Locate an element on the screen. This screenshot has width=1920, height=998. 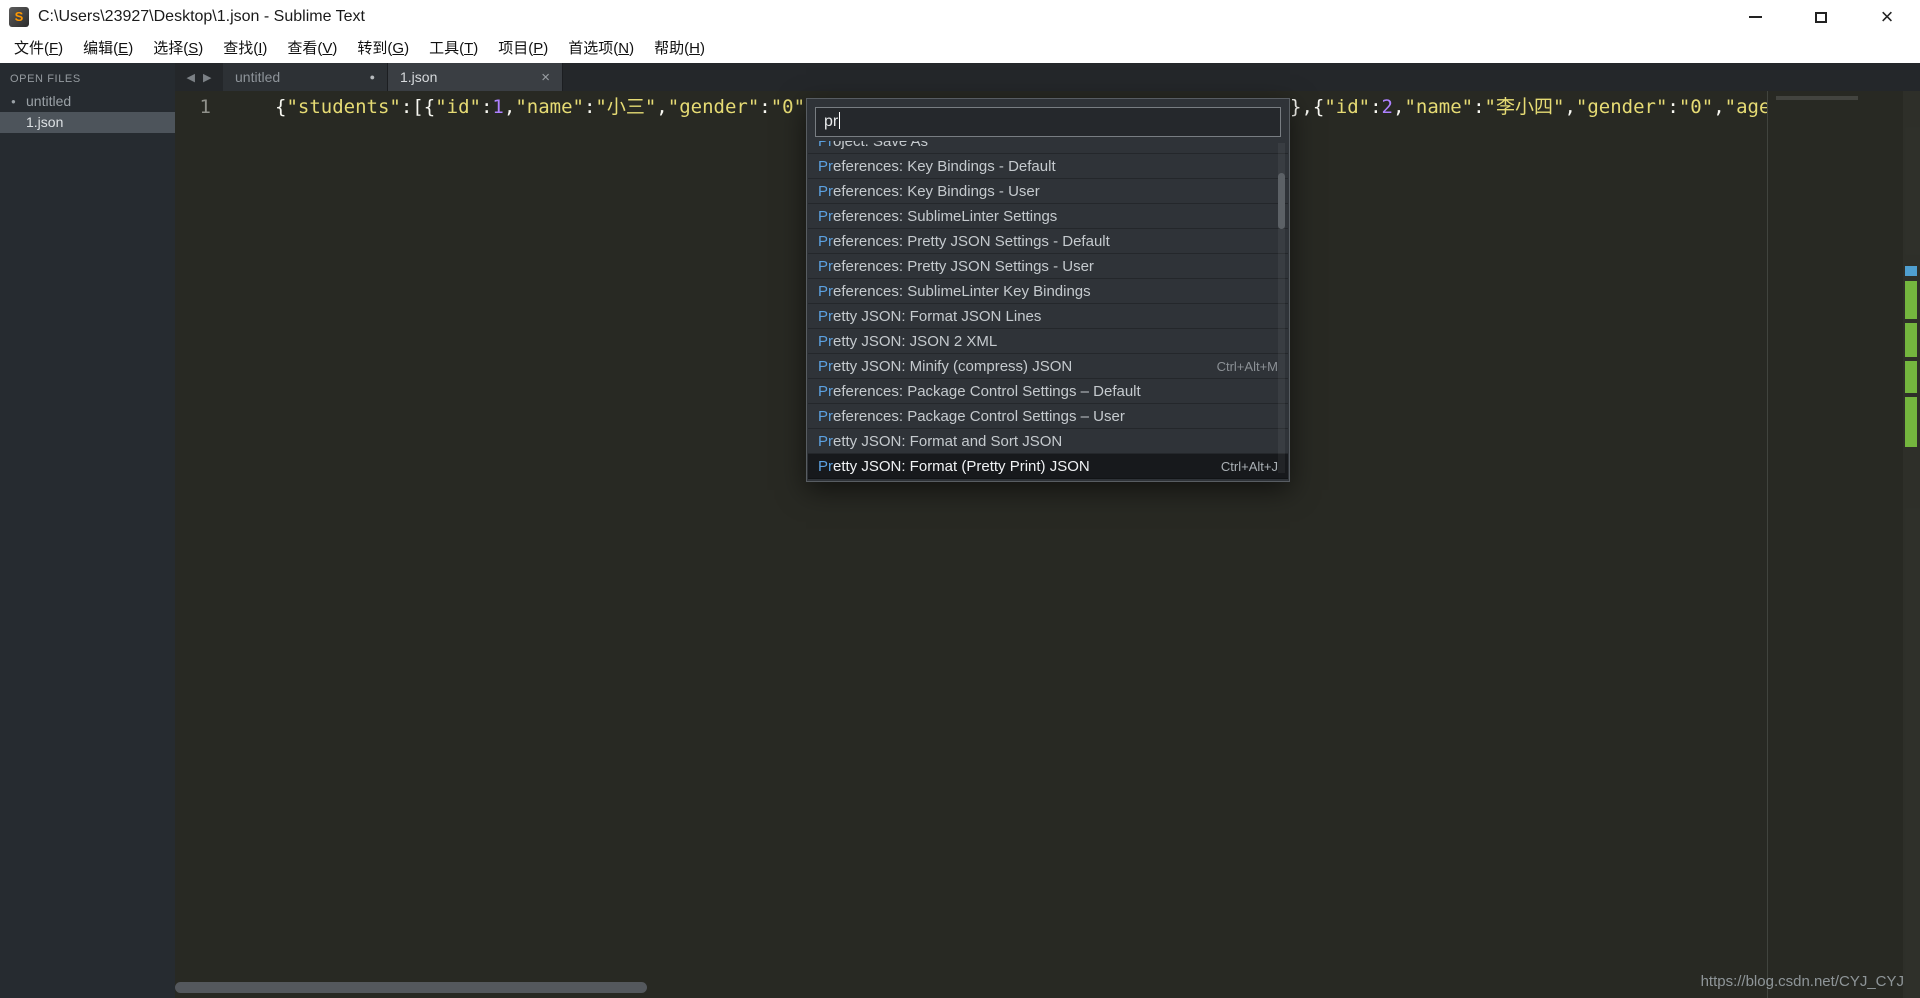
palette-item-label: eferences: Pretty JSON Settings - User is located at coordinates (963, 266).